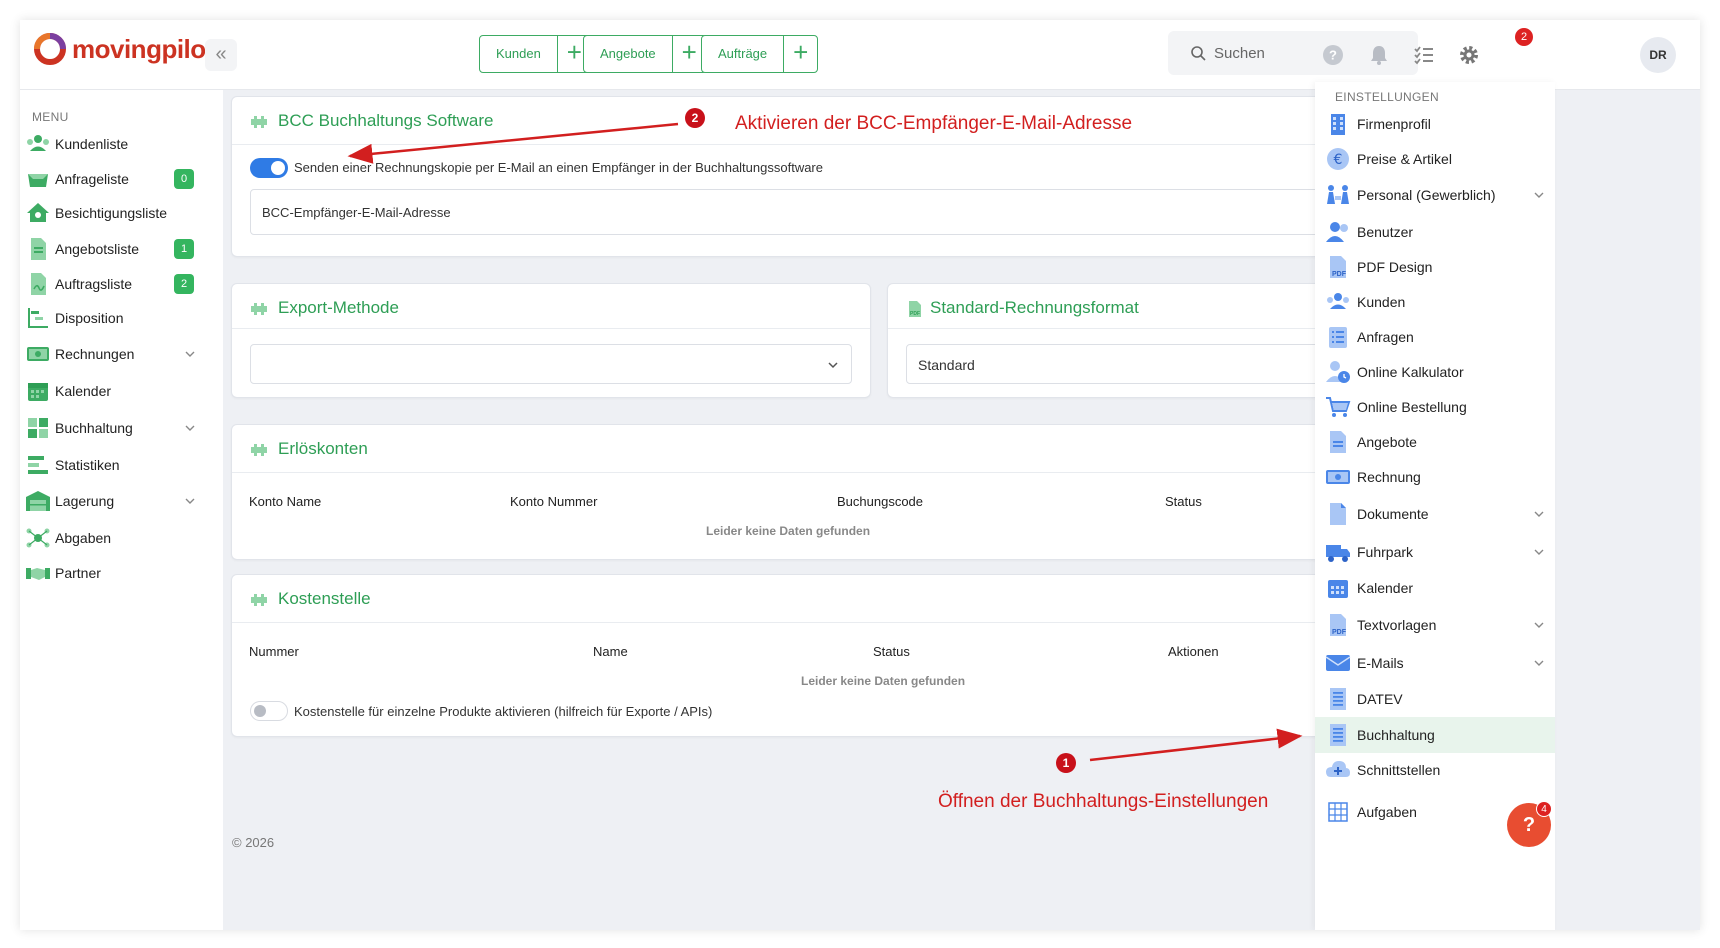 The height and width of the screenshot is (948, 1720). Describe the element at coordinates (1393, 514) in the screenshot. I see `settings-item-label: Dokumente` at that location.